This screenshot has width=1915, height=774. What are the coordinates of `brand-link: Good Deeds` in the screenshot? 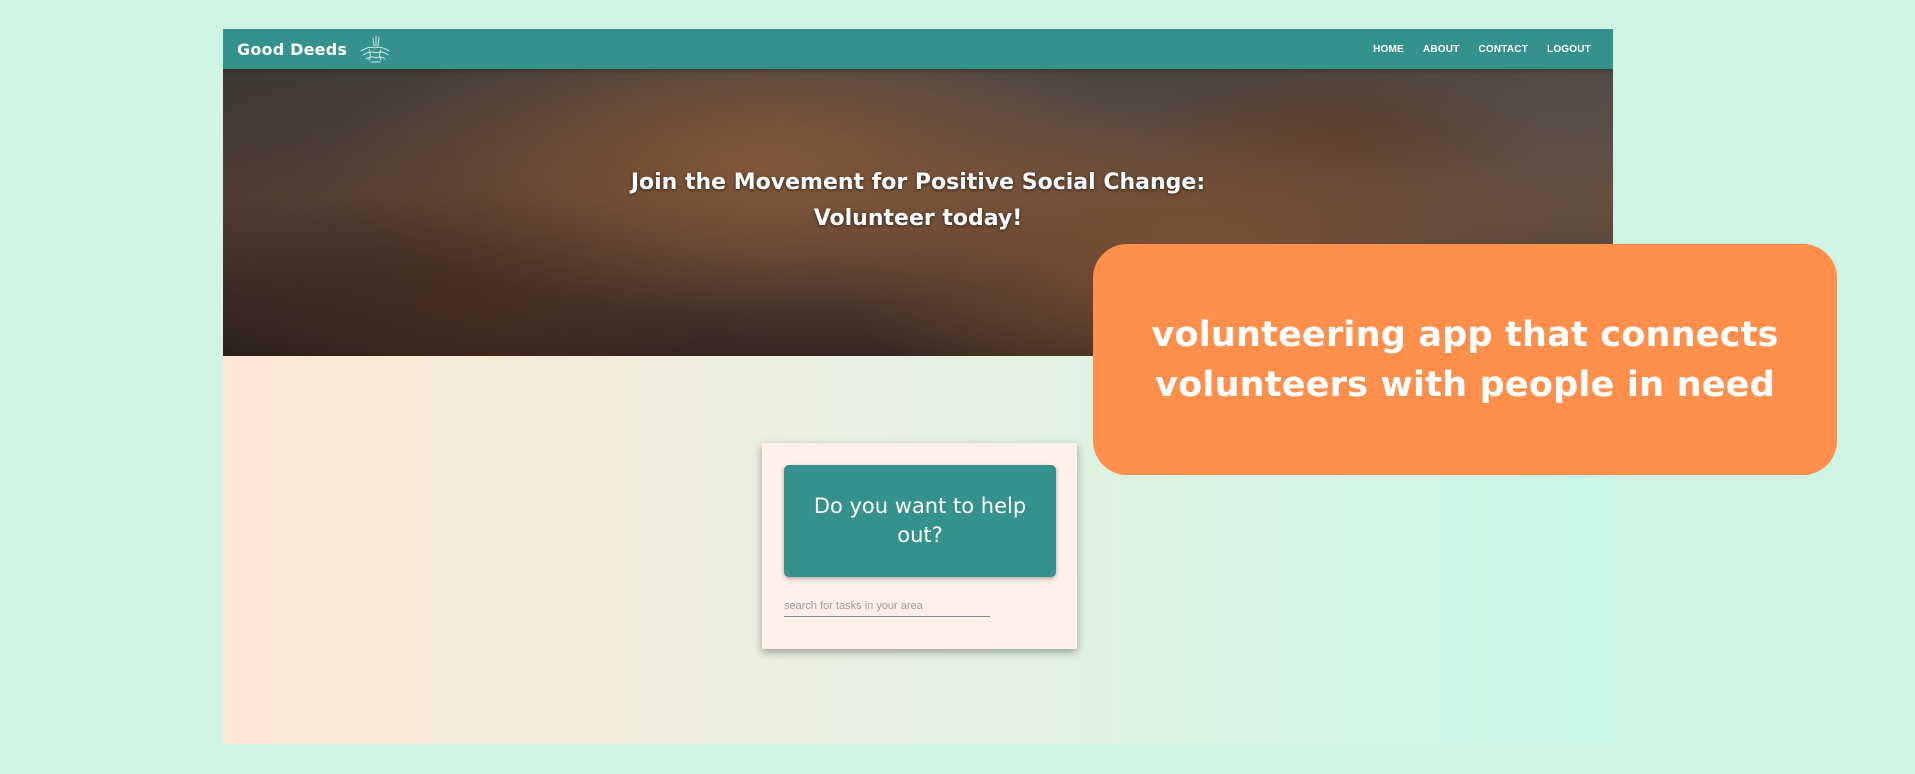 It's located at (314, 49).